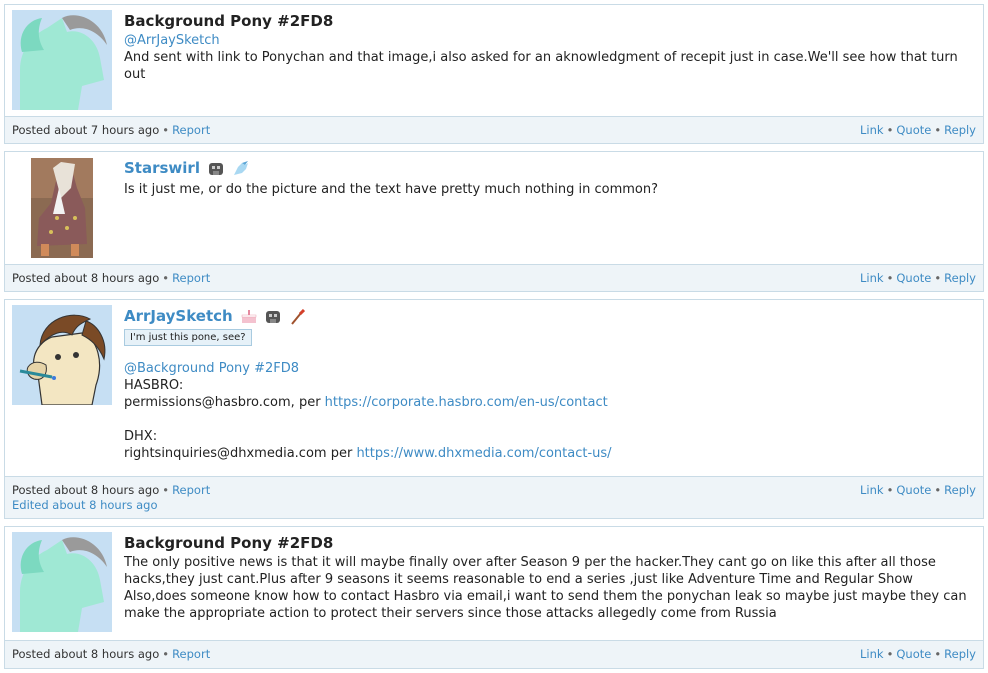  What do you see at coordinates (84, 505) in the screenshot?
I see `edited-timestamp: Edited about 8 hours ago` at bounding box center [84, 505].